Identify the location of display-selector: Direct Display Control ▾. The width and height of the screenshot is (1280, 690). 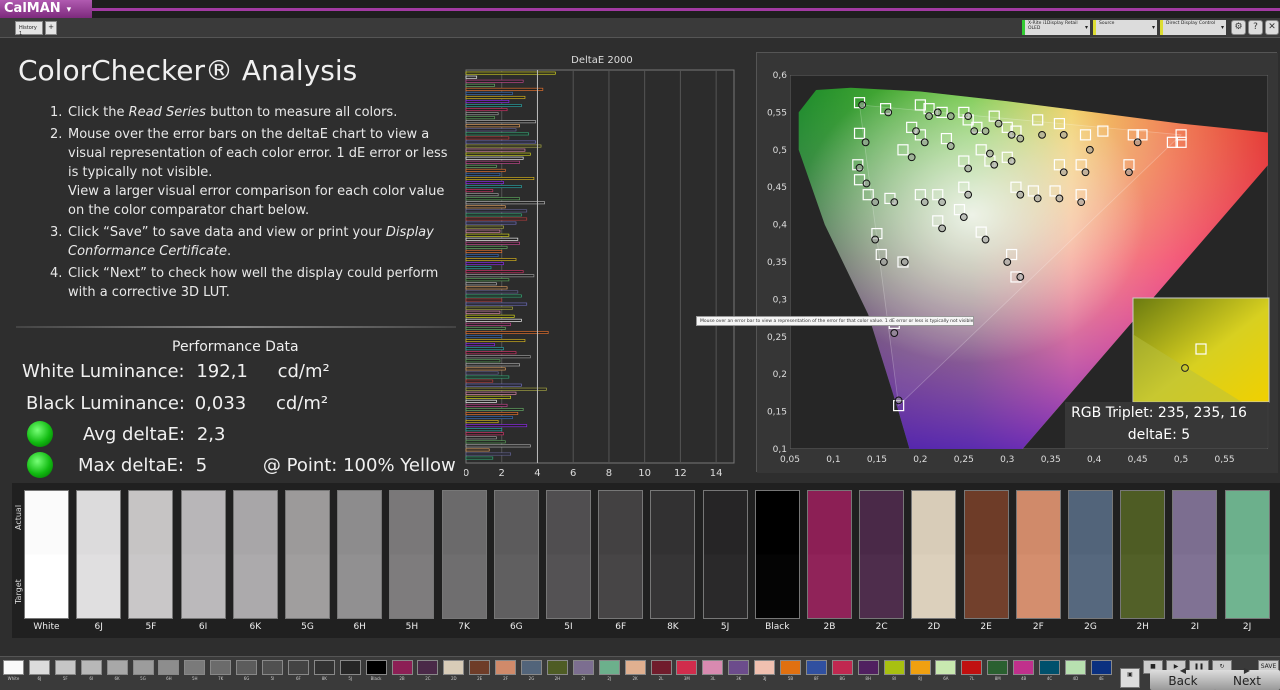
(1193, 27).